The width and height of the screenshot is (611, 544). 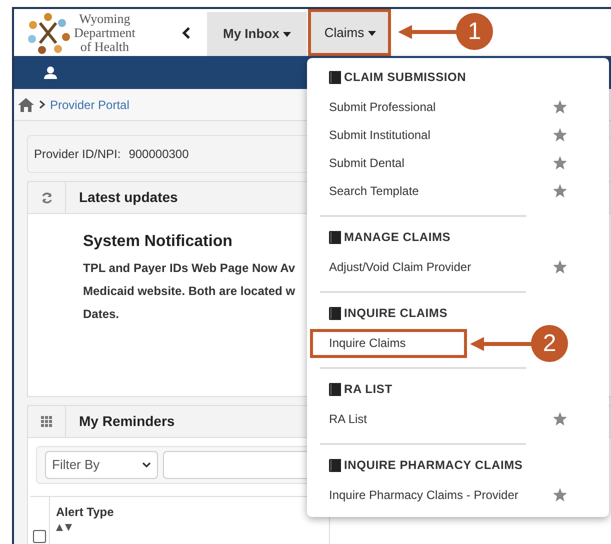 I want to click on logo-text: of Health, so click(x=105, y=47).